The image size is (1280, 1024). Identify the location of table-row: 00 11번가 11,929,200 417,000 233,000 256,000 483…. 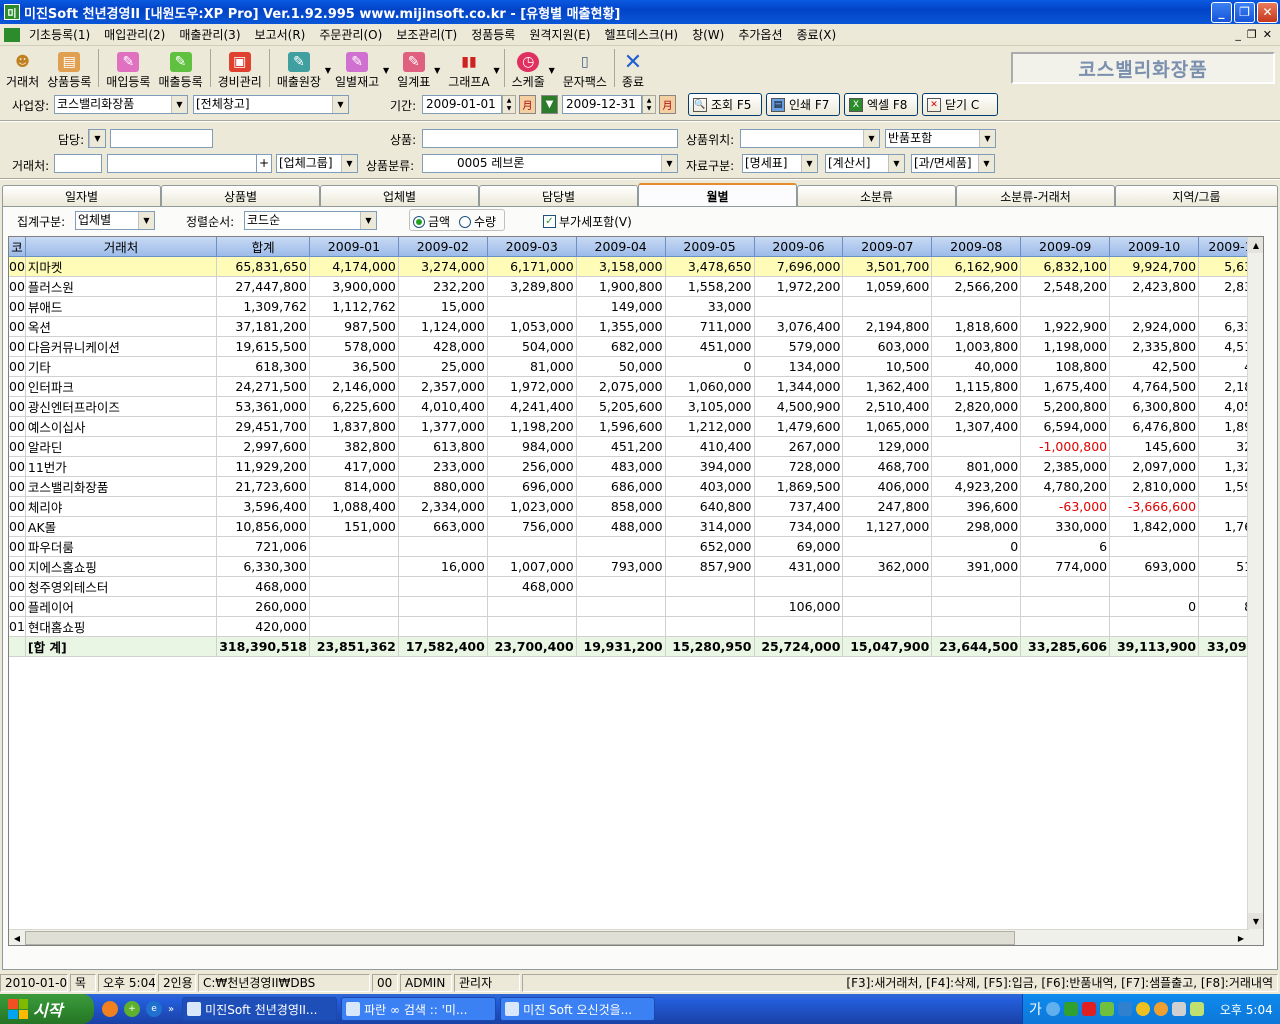
(636, 466).